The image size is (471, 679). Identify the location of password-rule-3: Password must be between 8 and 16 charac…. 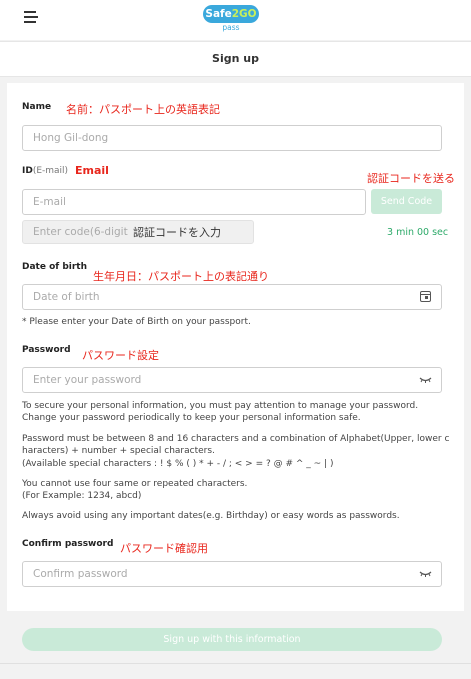
(236, 439).